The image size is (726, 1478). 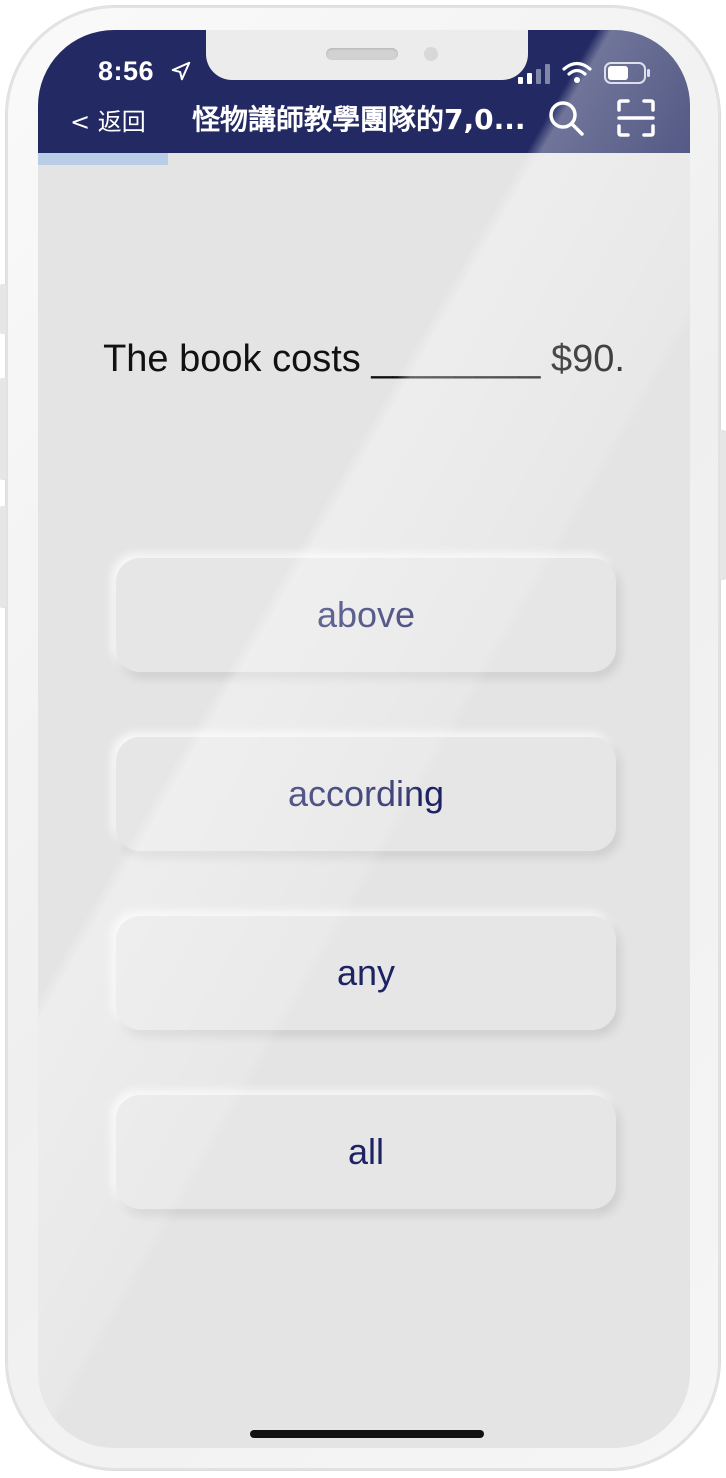 What do you see at coordinates (636, 118) in the screenshot?
I see `scan-icon` at bounding box center [636, 118].